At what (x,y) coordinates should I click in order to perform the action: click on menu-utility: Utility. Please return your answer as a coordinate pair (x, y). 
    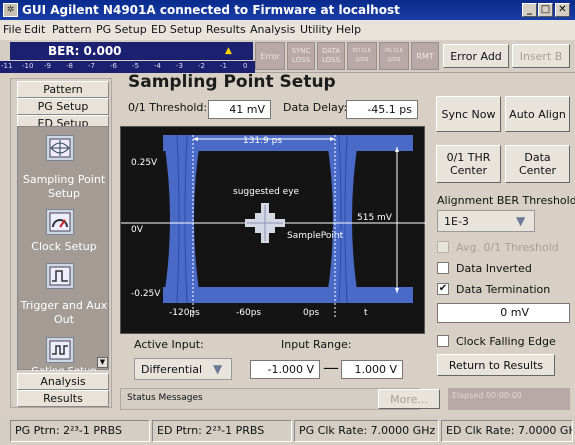
    Looking at the image, I should click on (316, 29).